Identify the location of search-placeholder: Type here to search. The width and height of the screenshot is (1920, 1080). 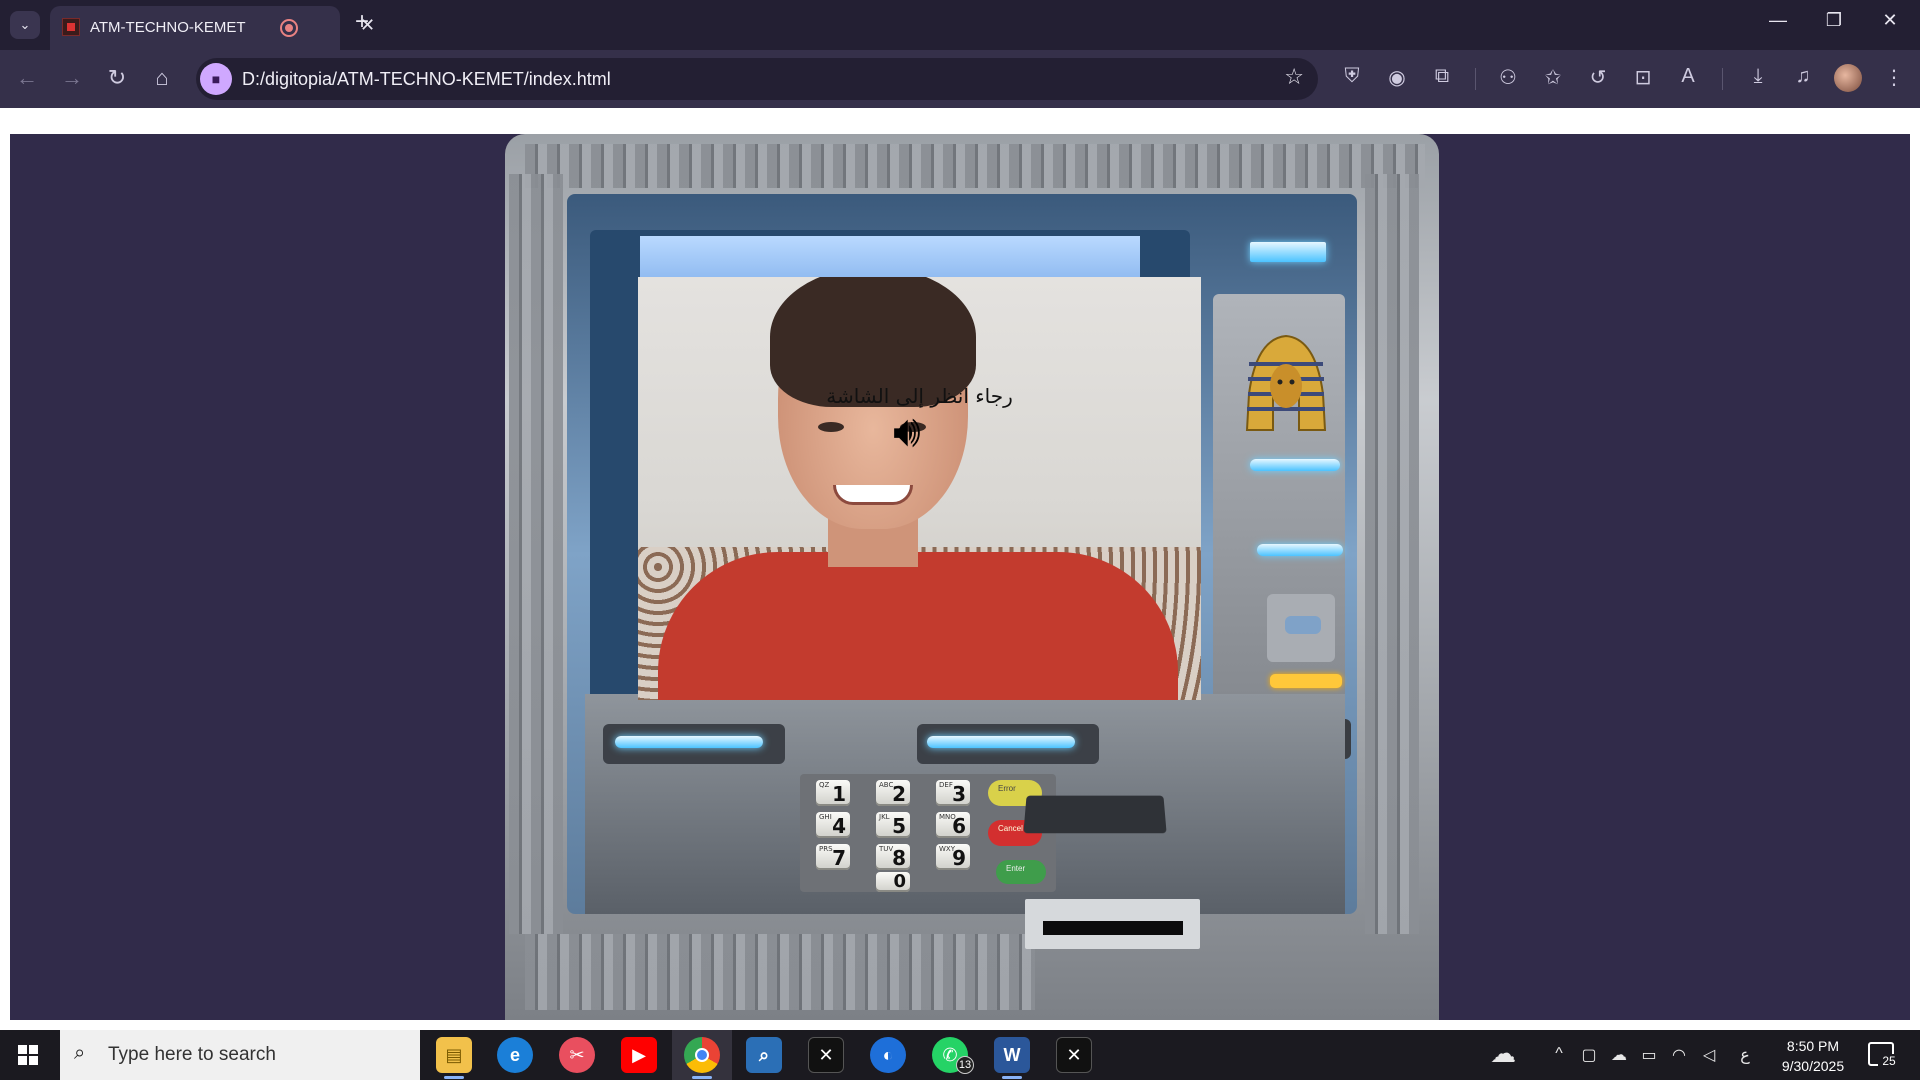
(192, 1054).